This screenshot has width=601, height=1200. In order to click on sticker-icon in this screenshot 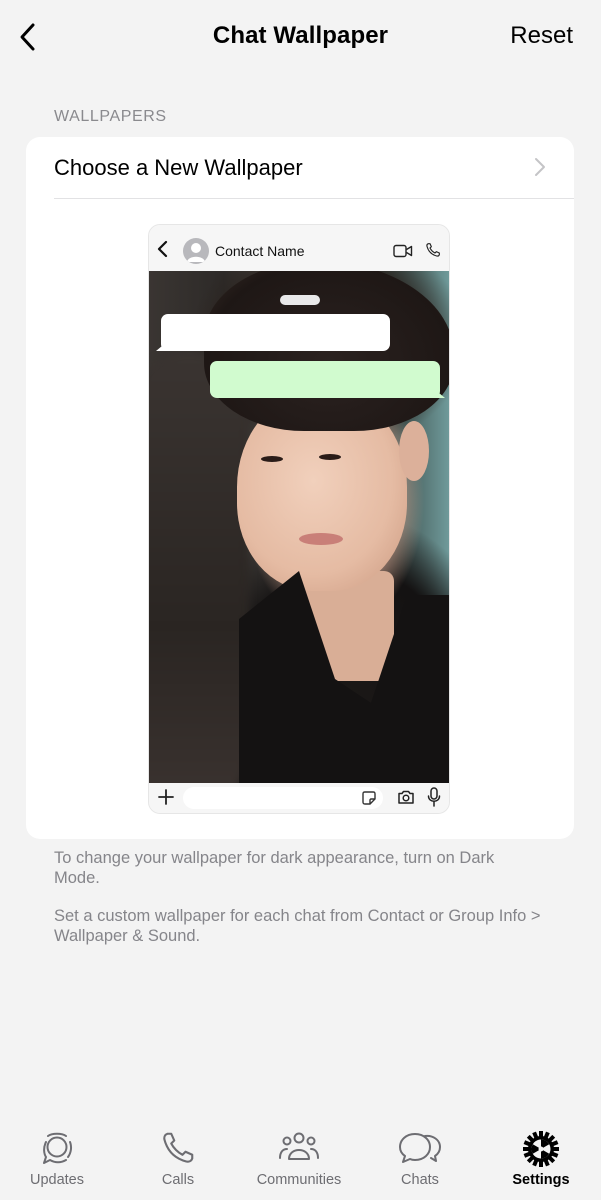, I will do `click(369, 798)`.